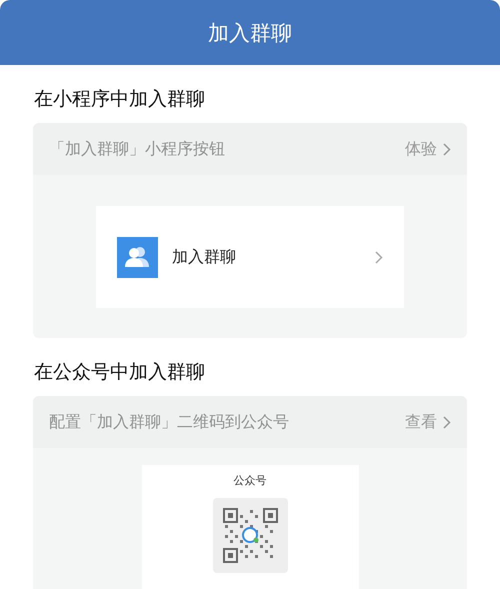 The height and width of the screenshot is (589, 500). What do you see at coordinates (428, 422) in the screenshot?
I see `action-link: 查看` at bounding box center [428, 422].